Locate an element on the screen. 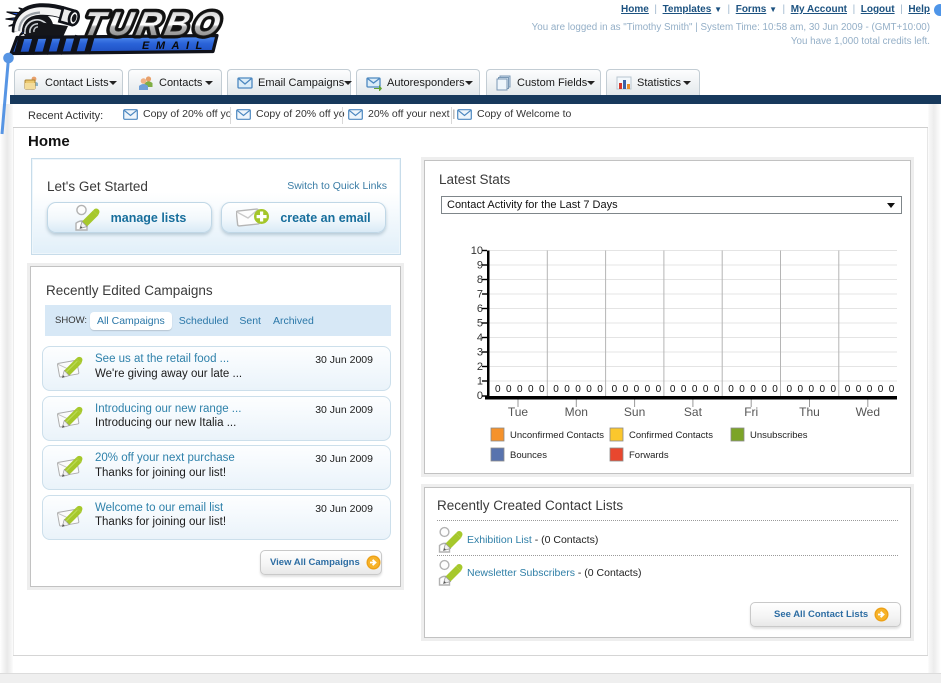  svg-text: Fri is located at coordinates (751, 412).